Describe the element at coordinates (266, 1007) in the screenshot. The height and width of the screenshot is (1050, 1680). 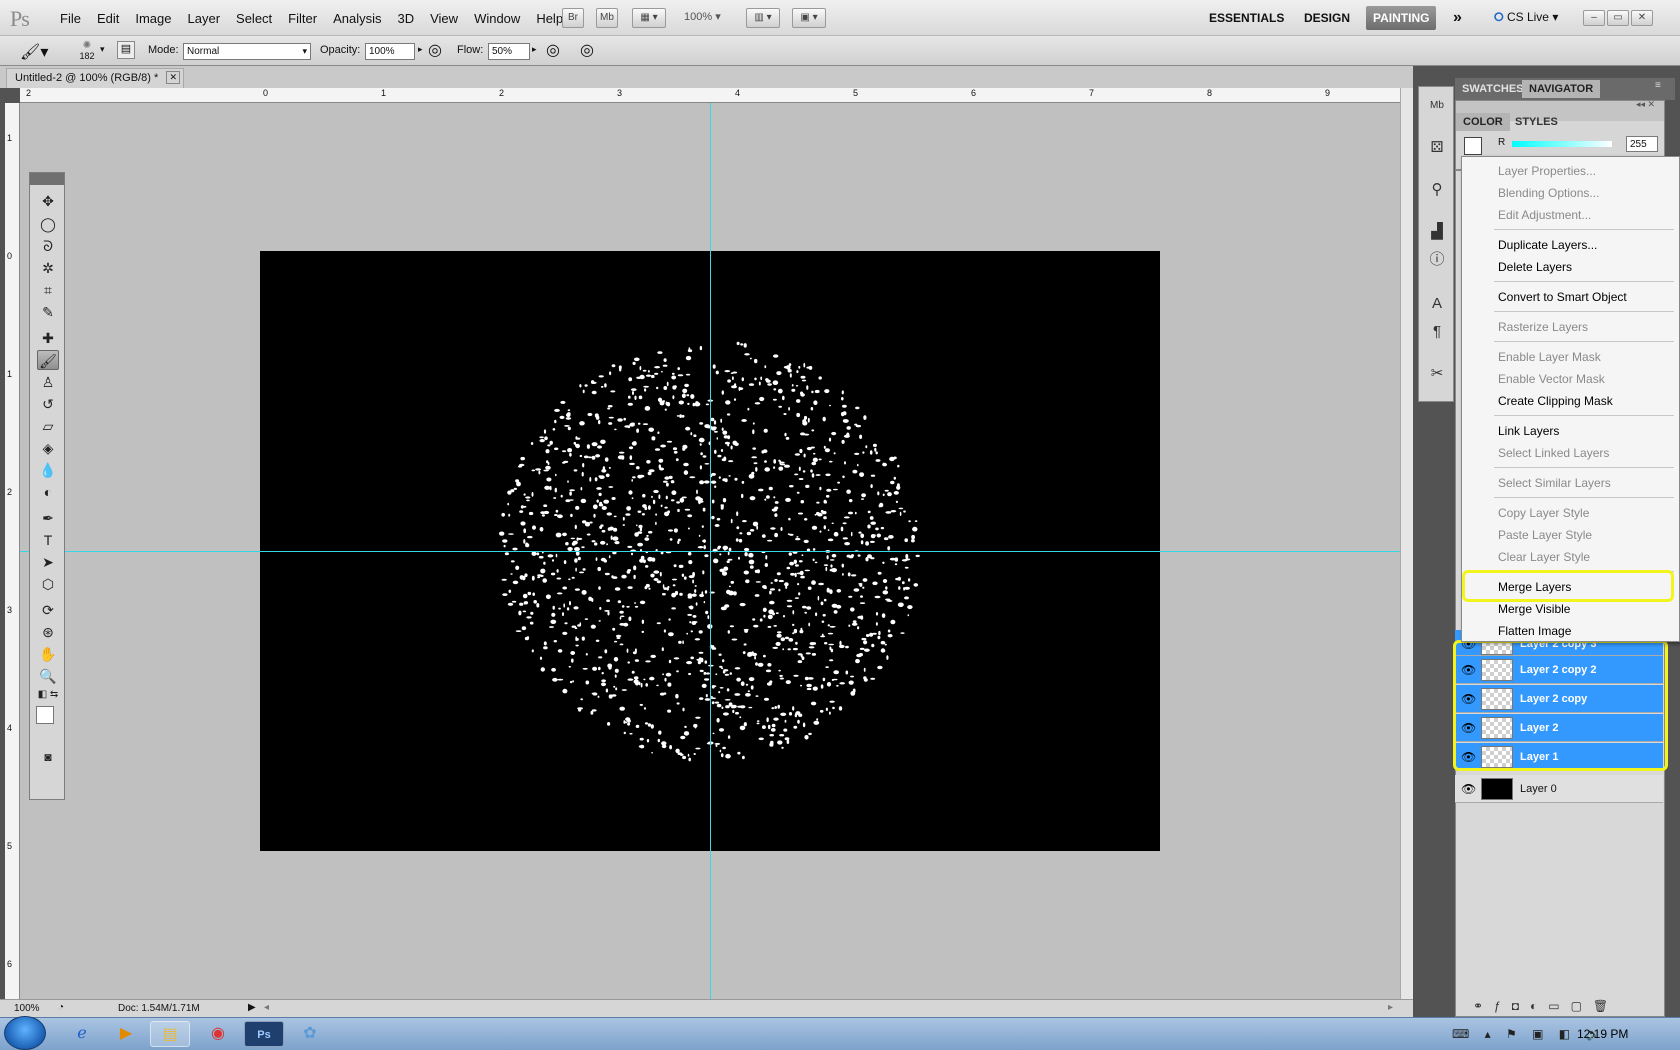
I see `scroll-left-arrow: ◂` at that location.